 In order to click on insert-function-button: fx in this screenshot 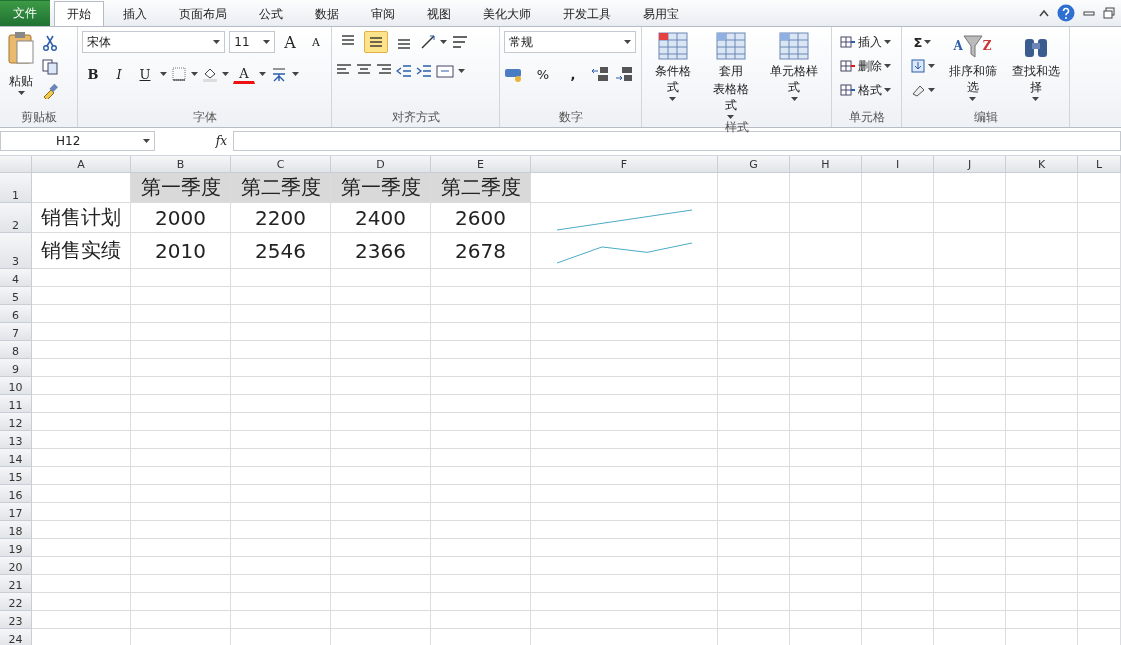, I will do `click(194, 140)`.